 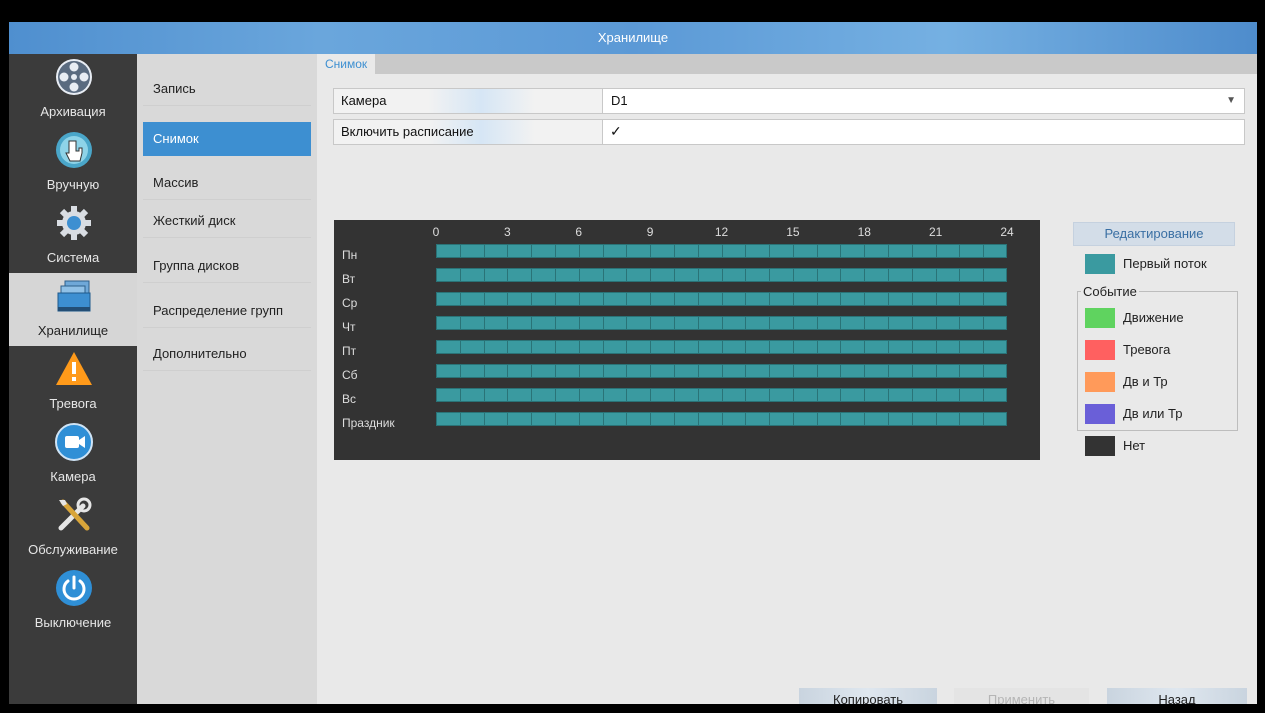 I want to click on hour-tick-label: 3, so click(x=507, y=232).